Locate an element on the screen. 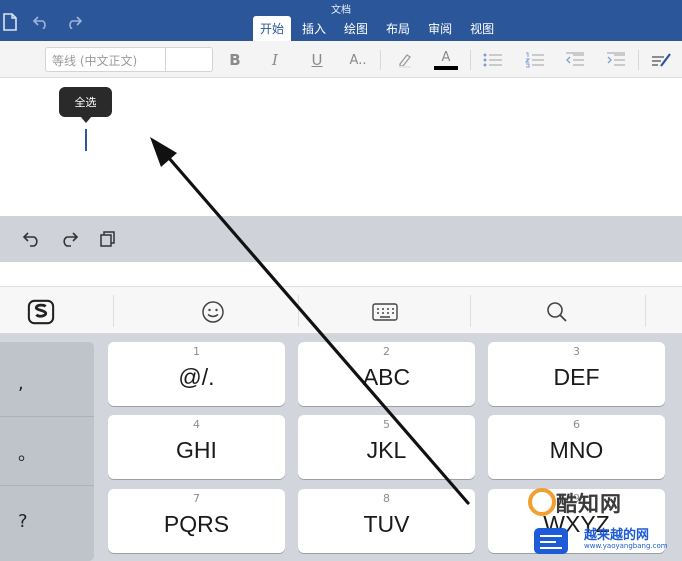 This screenshot has width=682, height=561. paste-icon is located at coordinates (108, 239).